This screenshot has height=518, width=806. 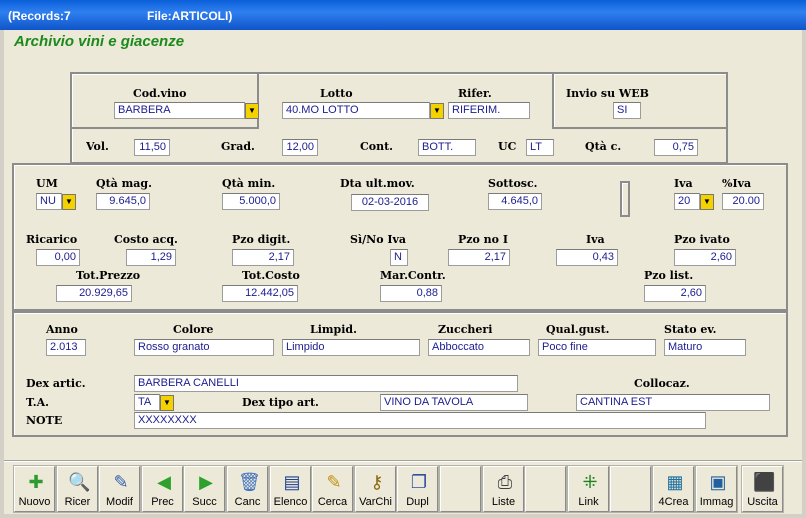 I want to click on anno-field: 2.013, so click(x=66, y=347).